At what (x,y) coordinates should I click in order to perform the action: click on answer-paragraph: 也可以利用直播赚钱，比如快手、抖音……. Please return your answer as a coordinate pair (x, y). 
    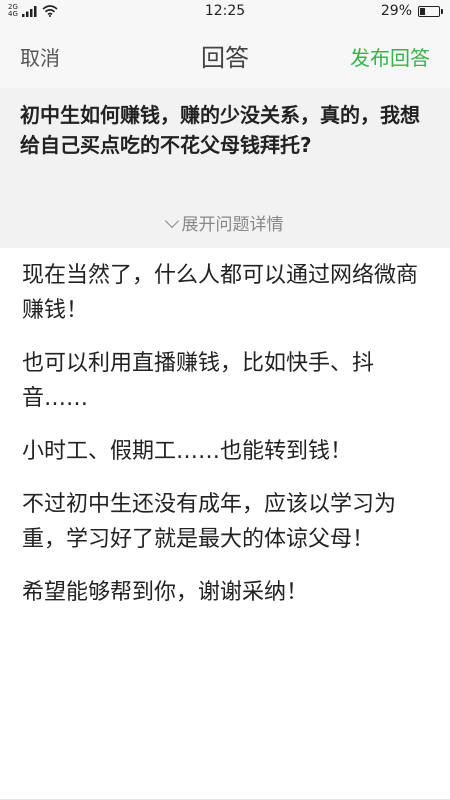
    Looking at the image, I should click on (198, 381).